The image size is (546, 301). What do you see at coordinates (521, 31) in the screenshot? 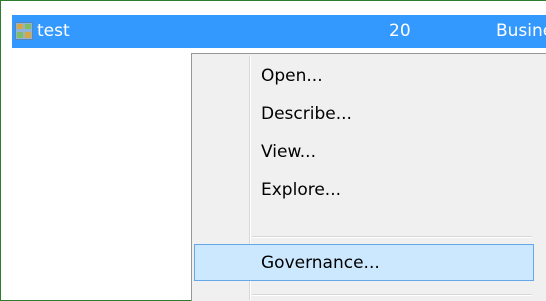
I see `row-type: Business` at bounding box center [521, 31].